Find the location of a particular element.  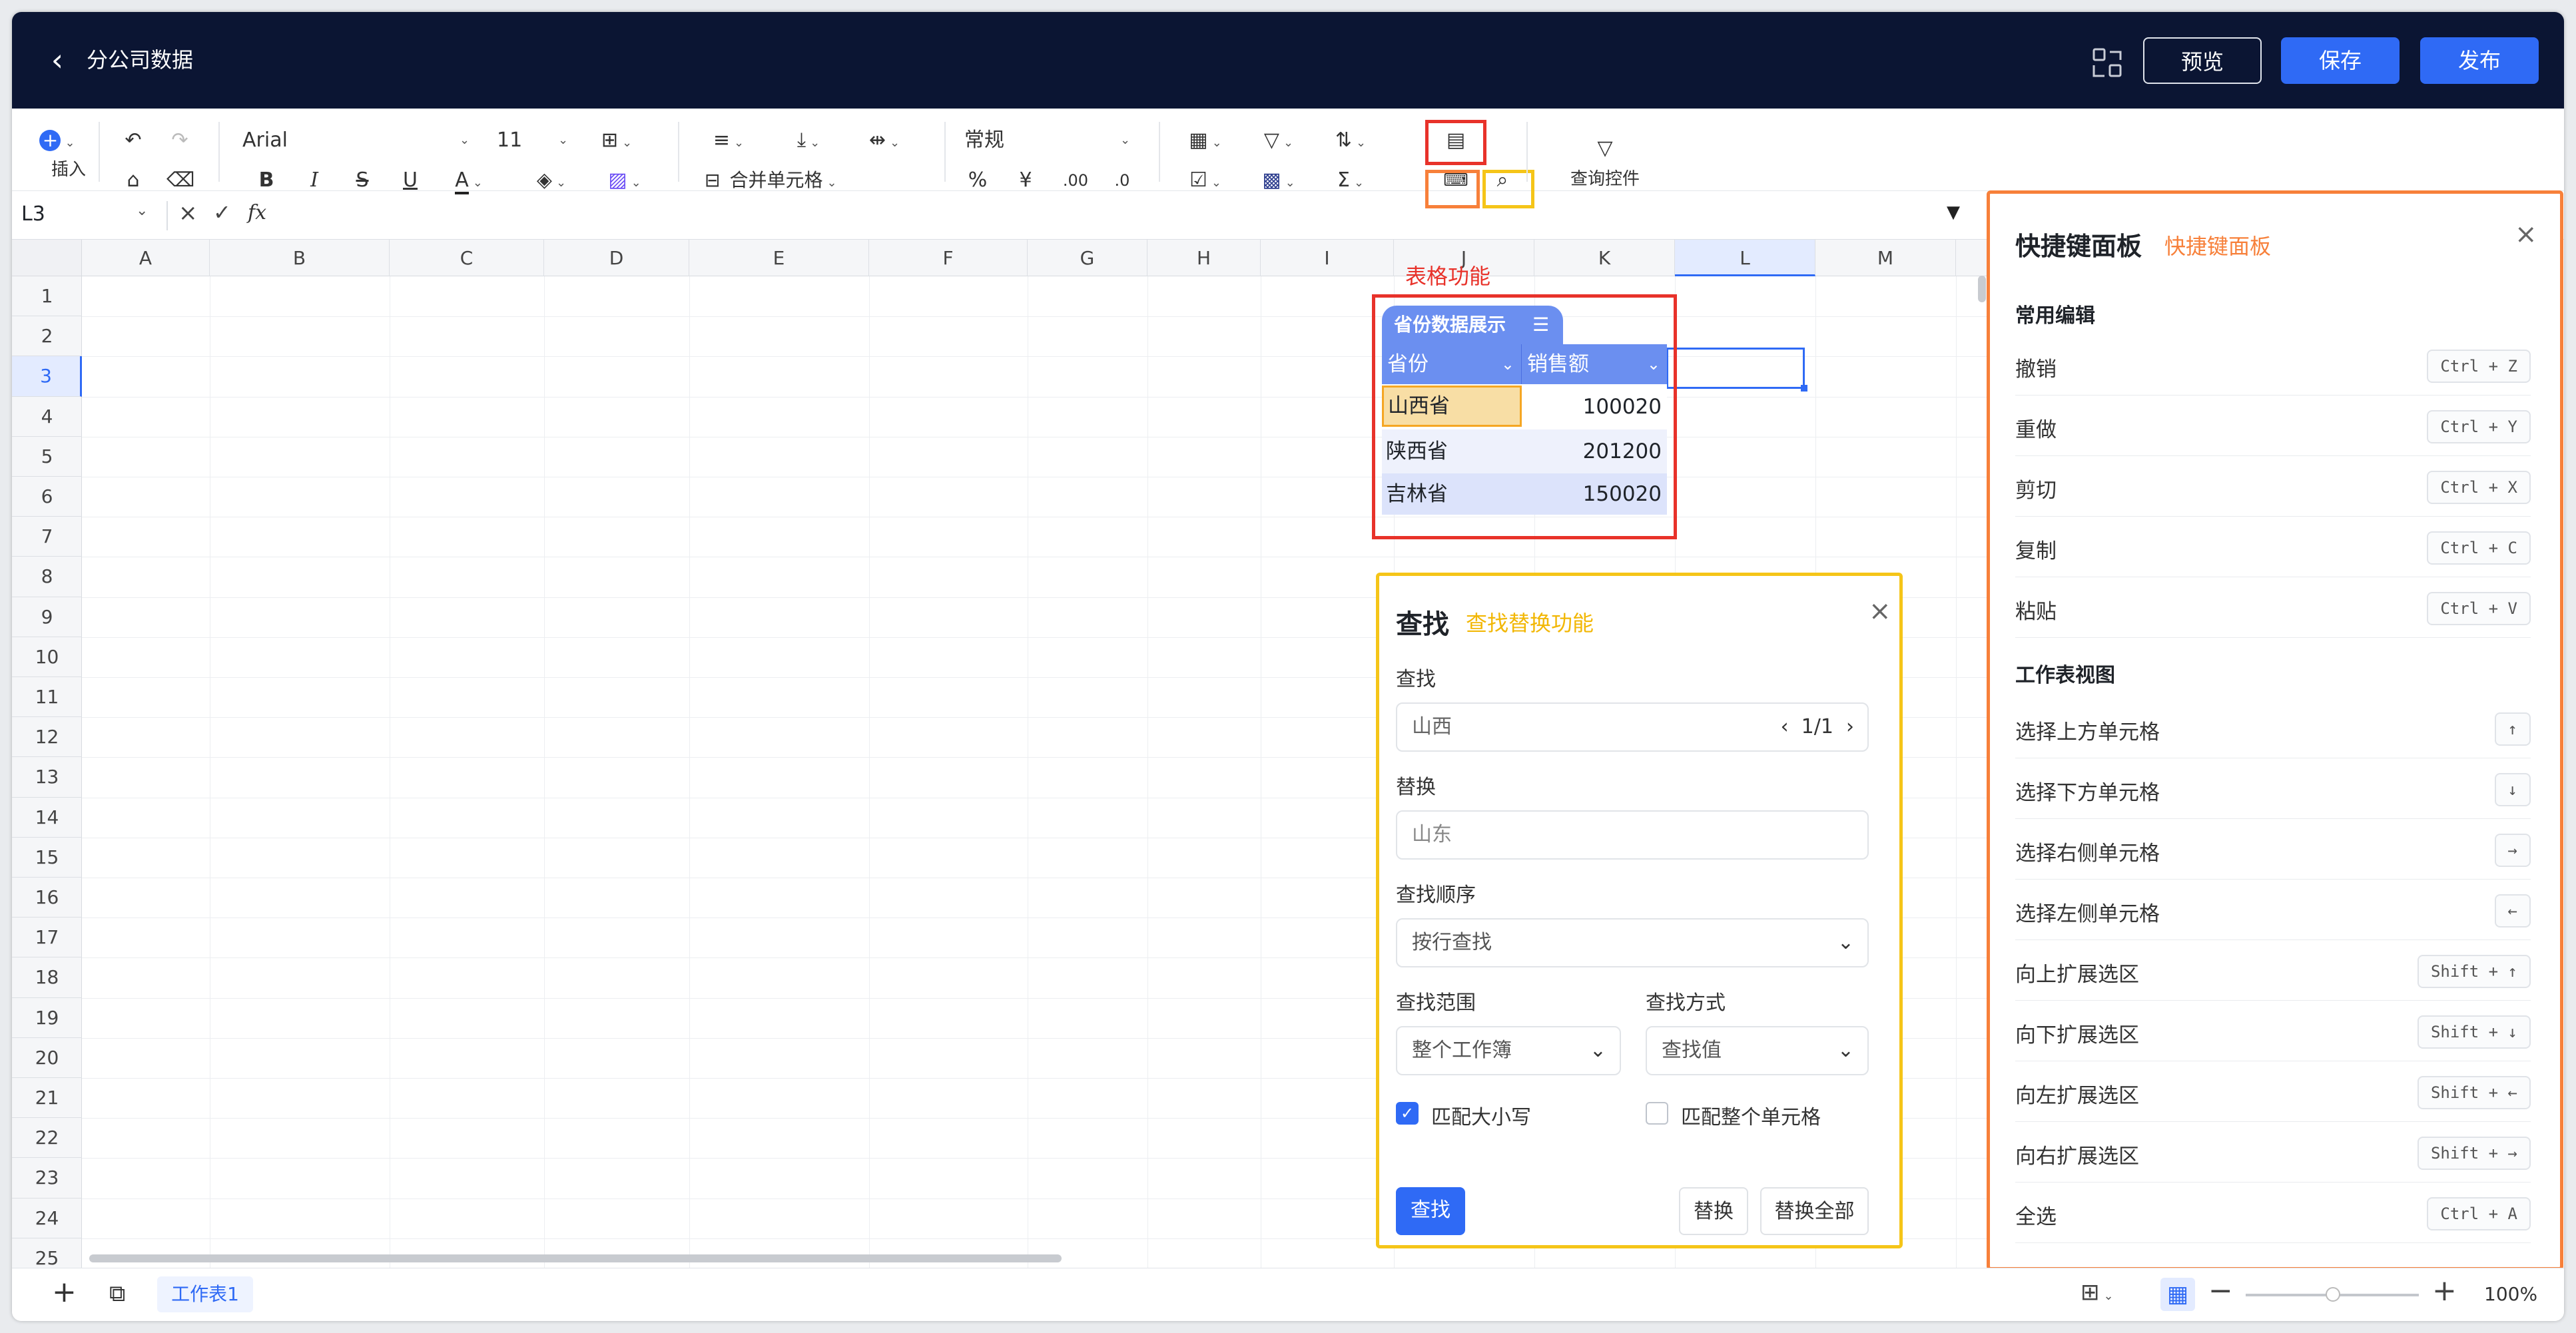

underline-icon: U is located at coordinates (410, 180).